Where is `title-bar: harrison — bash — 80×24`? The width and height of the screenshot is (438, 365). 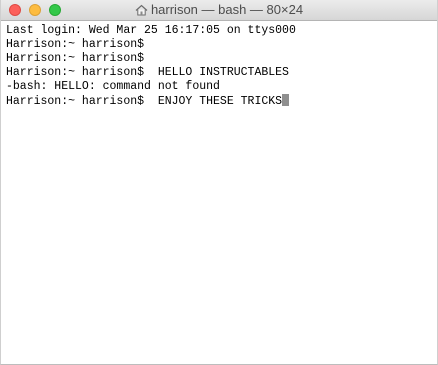 title-bar: harrison — bash — 80×24 is located at coordinates (219, 10).